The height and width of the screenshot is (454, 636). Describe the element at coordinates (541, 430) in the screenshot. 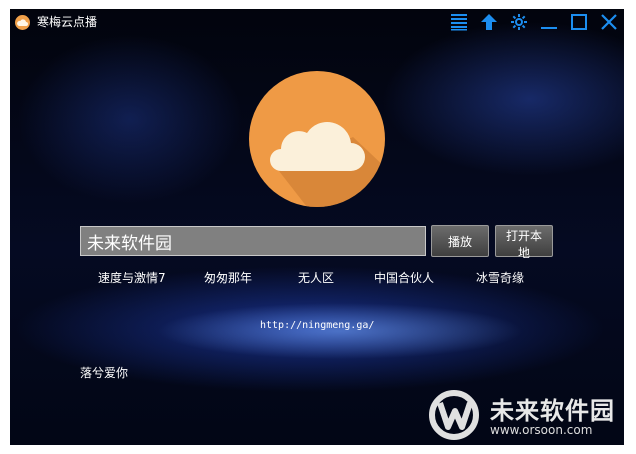

I see `watermark-url: www.orsoon.com` at that location.